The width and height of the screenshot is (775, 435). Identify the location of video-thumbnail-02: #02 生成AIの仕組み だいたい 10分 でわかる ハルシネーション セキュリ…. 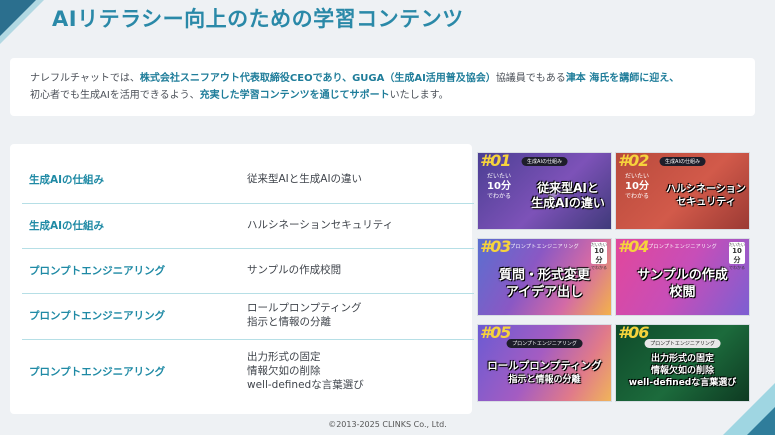
(682, 191).